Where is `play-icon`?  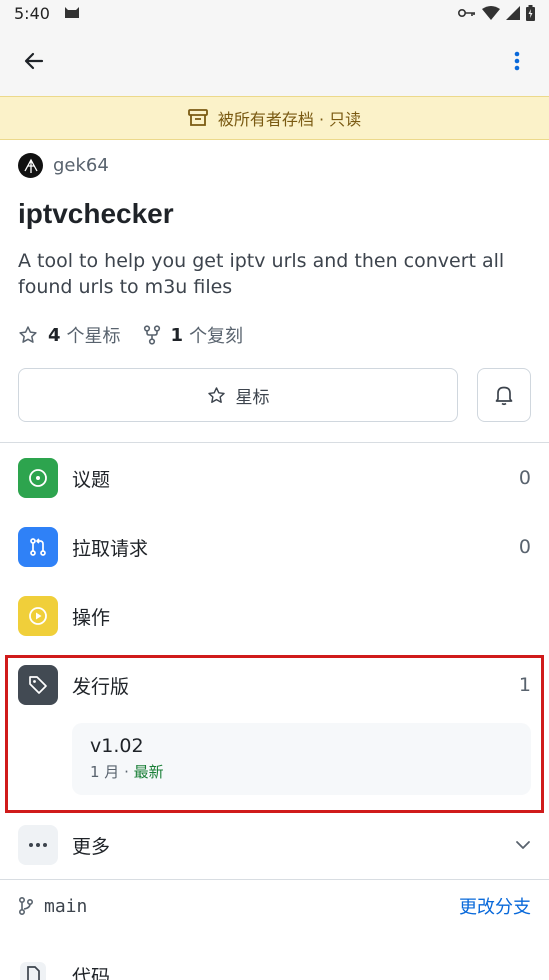
play-icon is located at coordinates (38, 616).